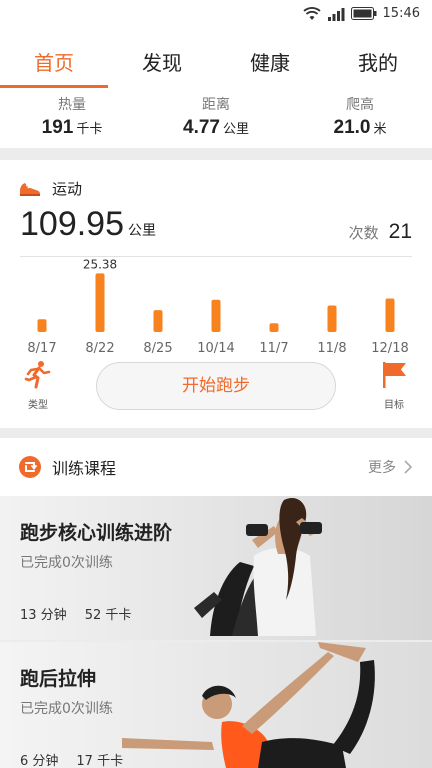 The width and height of the screenshot is (432, 768). Describe the element at coordinates (363, 13) in the screenshot. I see `battery-icon` at that location.